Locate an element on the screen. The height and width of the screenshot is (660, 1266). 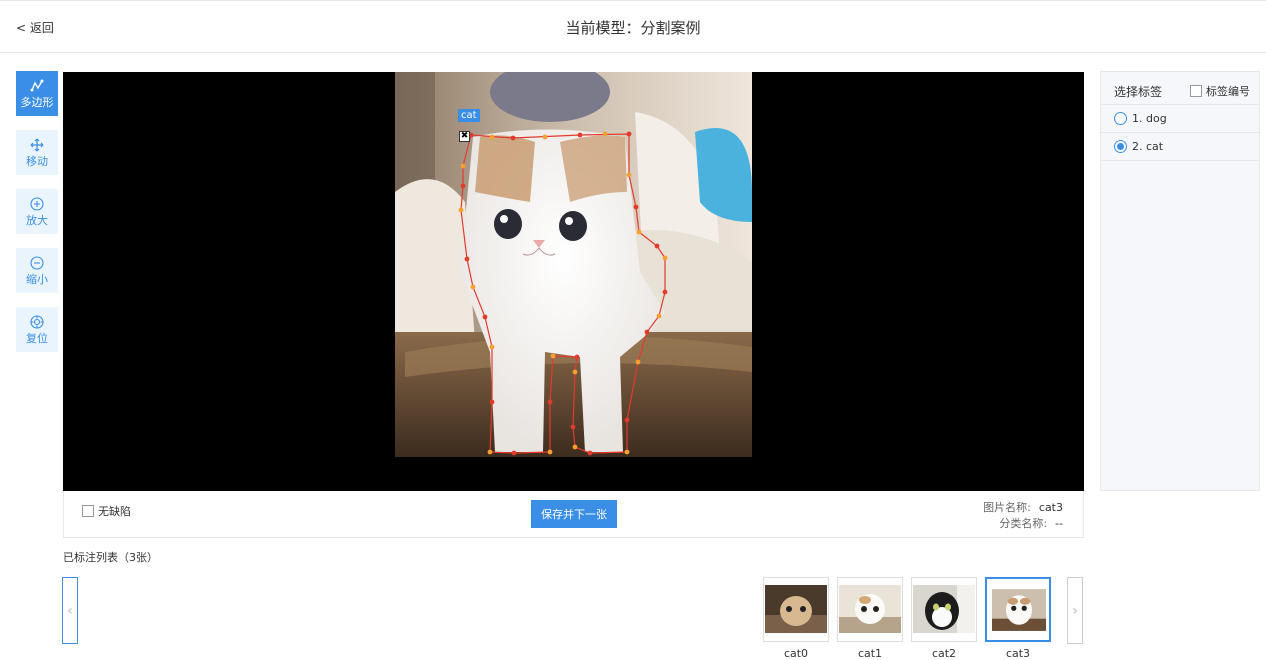
label-option-cat: 2. cat is located at coordinates (1180, 147).